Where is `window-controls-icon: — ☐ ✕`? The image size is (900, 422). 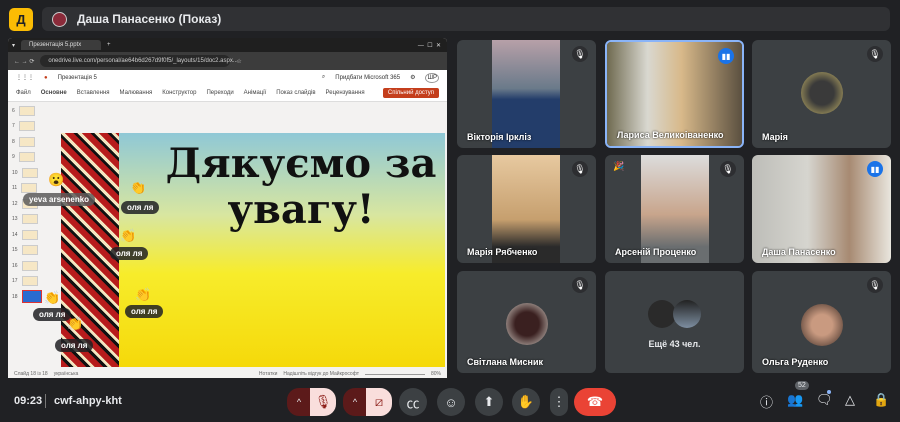 window-controls-icon: — ☐ ✕ is located at coordinates (429, 45).